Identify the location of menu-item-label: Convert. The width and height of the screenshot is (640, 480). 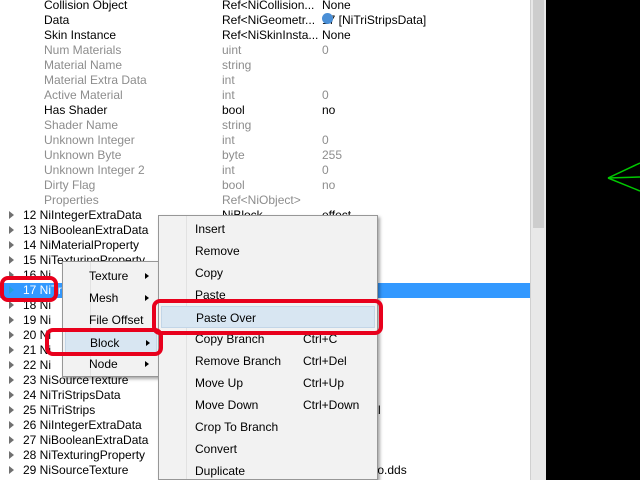
(216, 449).